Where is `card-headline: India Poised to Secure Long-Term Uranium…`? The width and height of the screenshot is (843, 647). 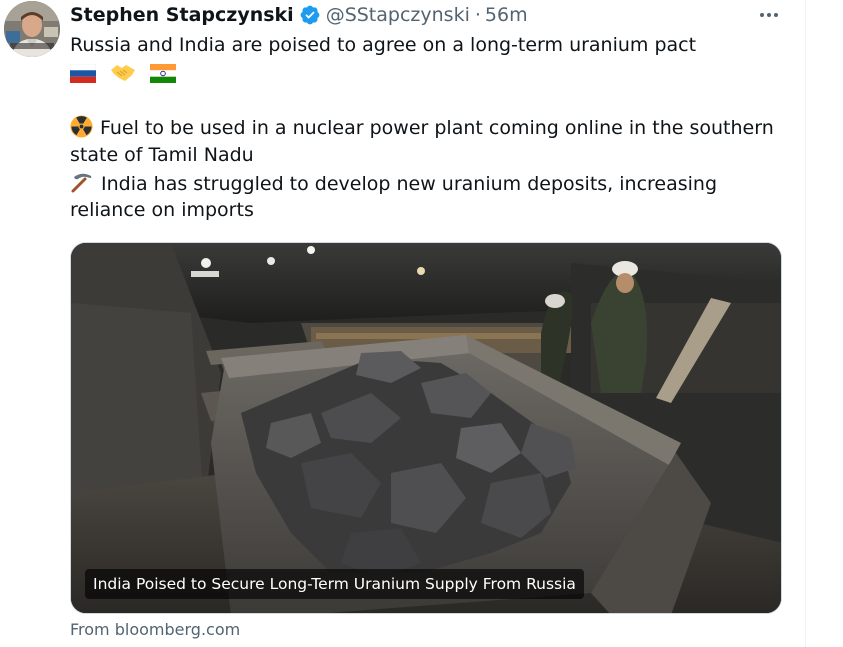
card-headline: India Poised to Secure Long-Term Uranium… is located at coordinates (334, 584).